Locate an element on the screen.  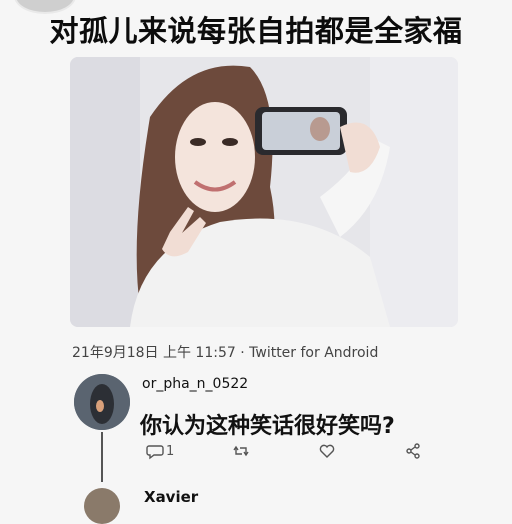
reply-tweet: or_pha_n_0522 你认为这种笑话很好笑吗? 1 is located at coordinates (284, 418).